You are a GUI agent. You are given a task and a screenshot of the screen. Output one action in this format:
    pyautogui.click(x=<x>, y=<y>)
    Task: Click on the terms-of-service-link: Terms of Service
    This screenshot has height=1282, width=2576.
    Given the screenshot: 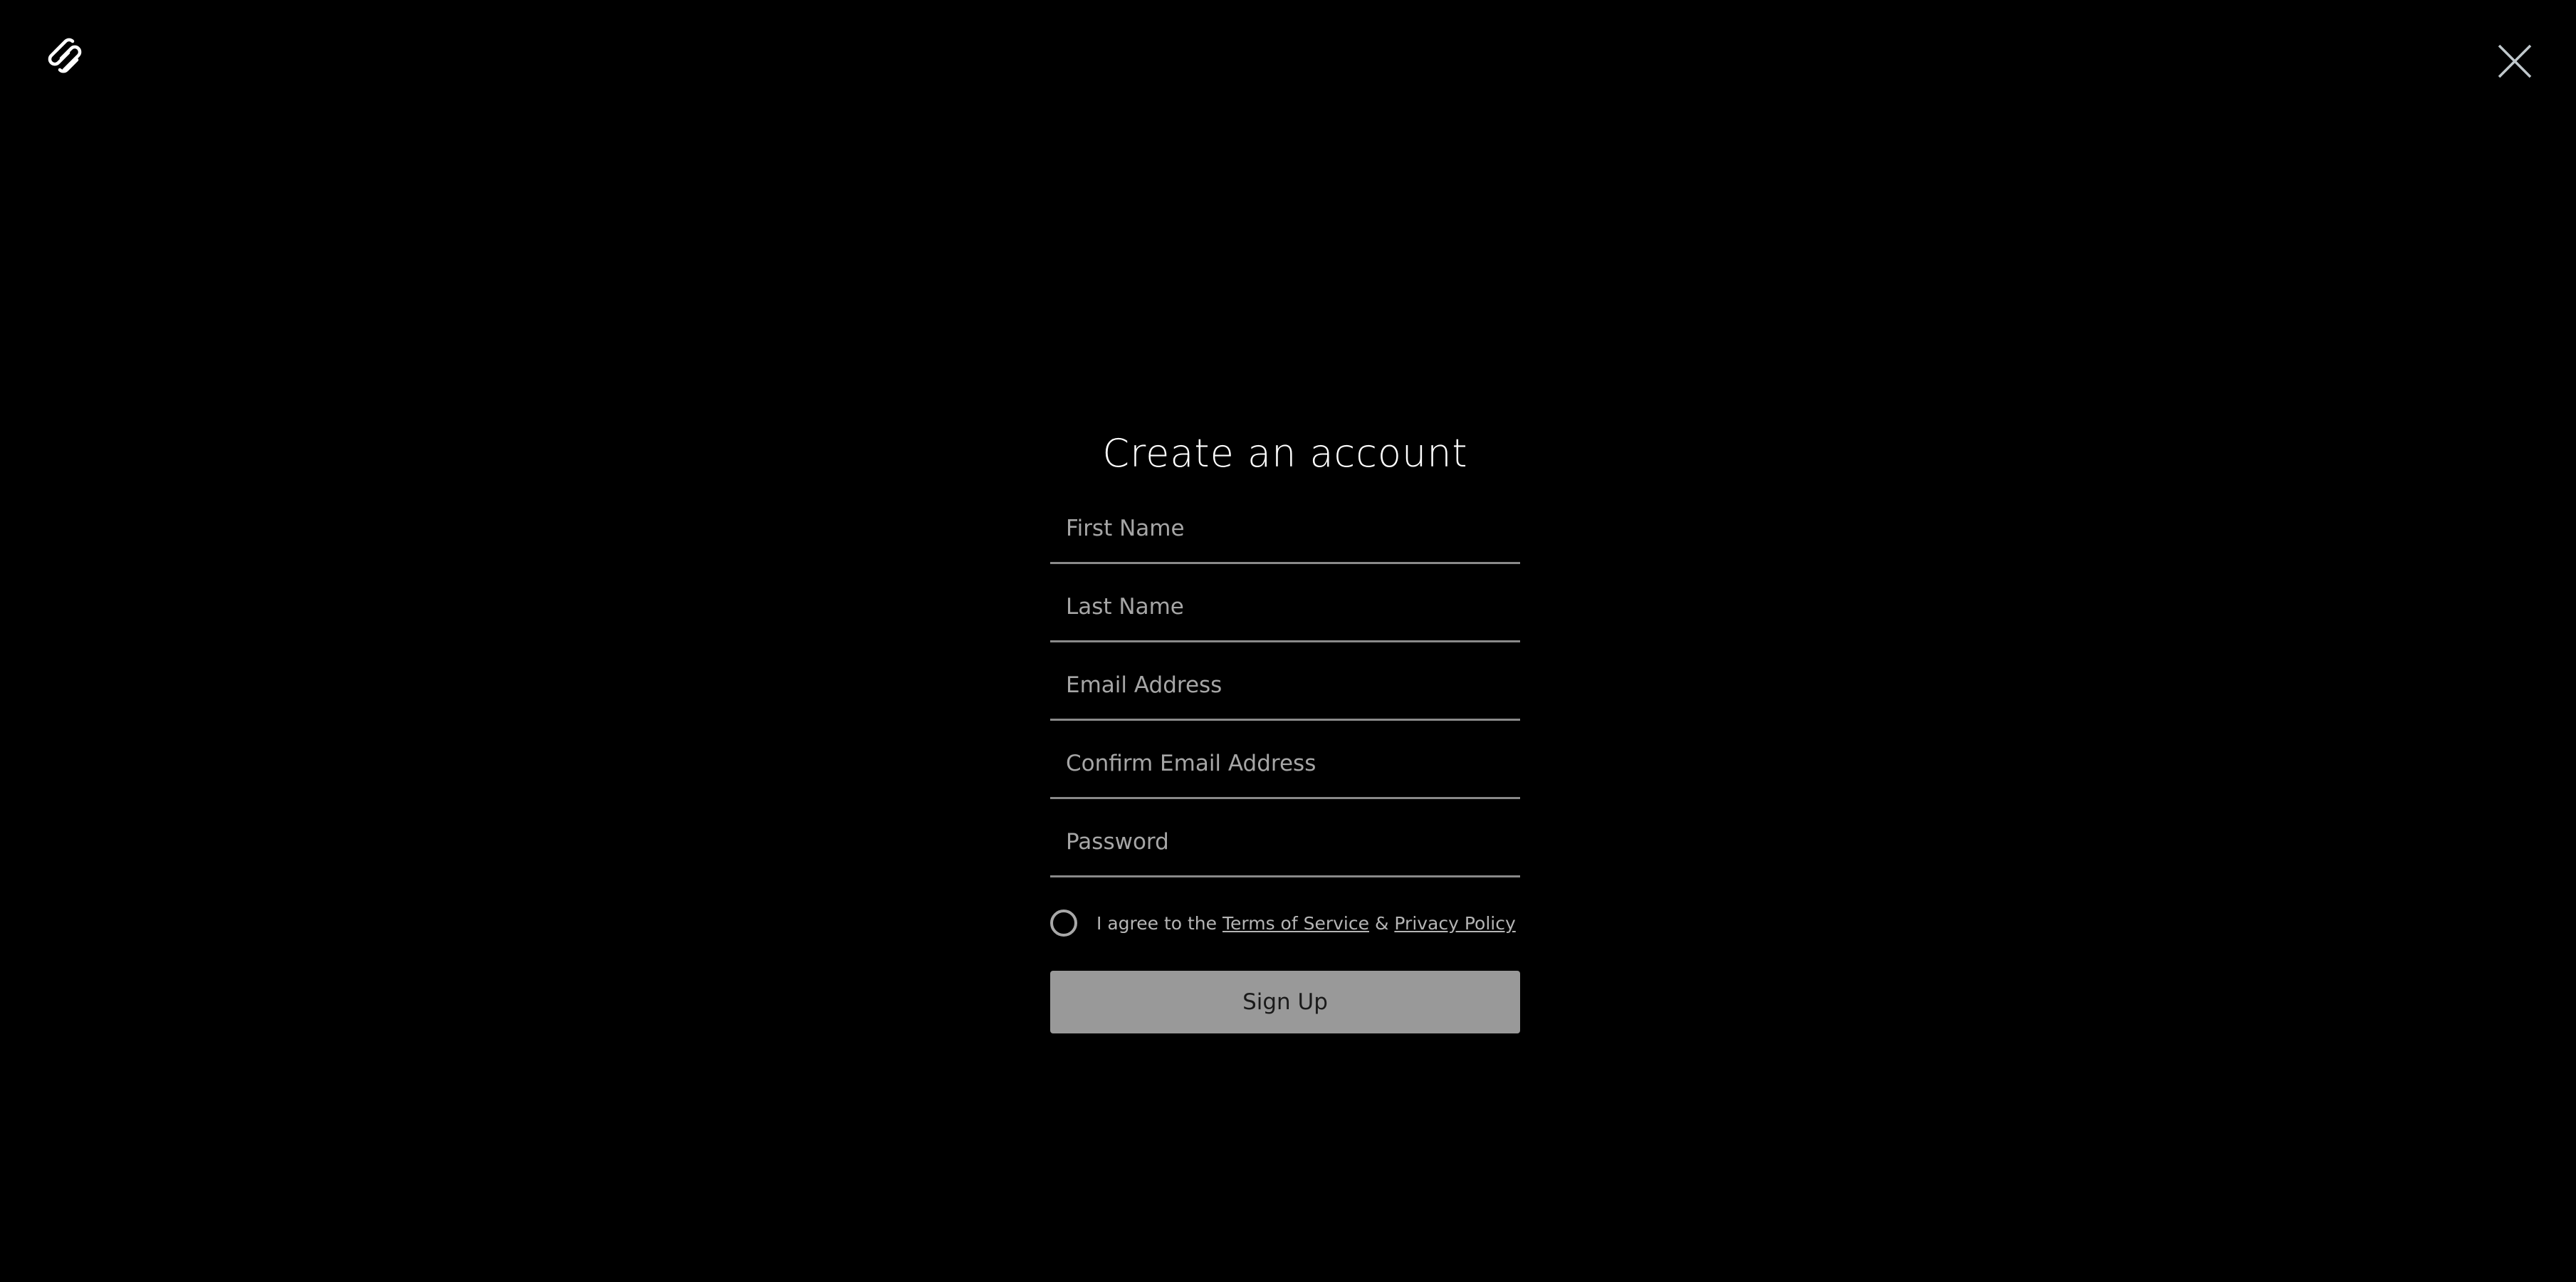 What is the action you would take?
    pyautogui.click(x=1295, y=923)
    